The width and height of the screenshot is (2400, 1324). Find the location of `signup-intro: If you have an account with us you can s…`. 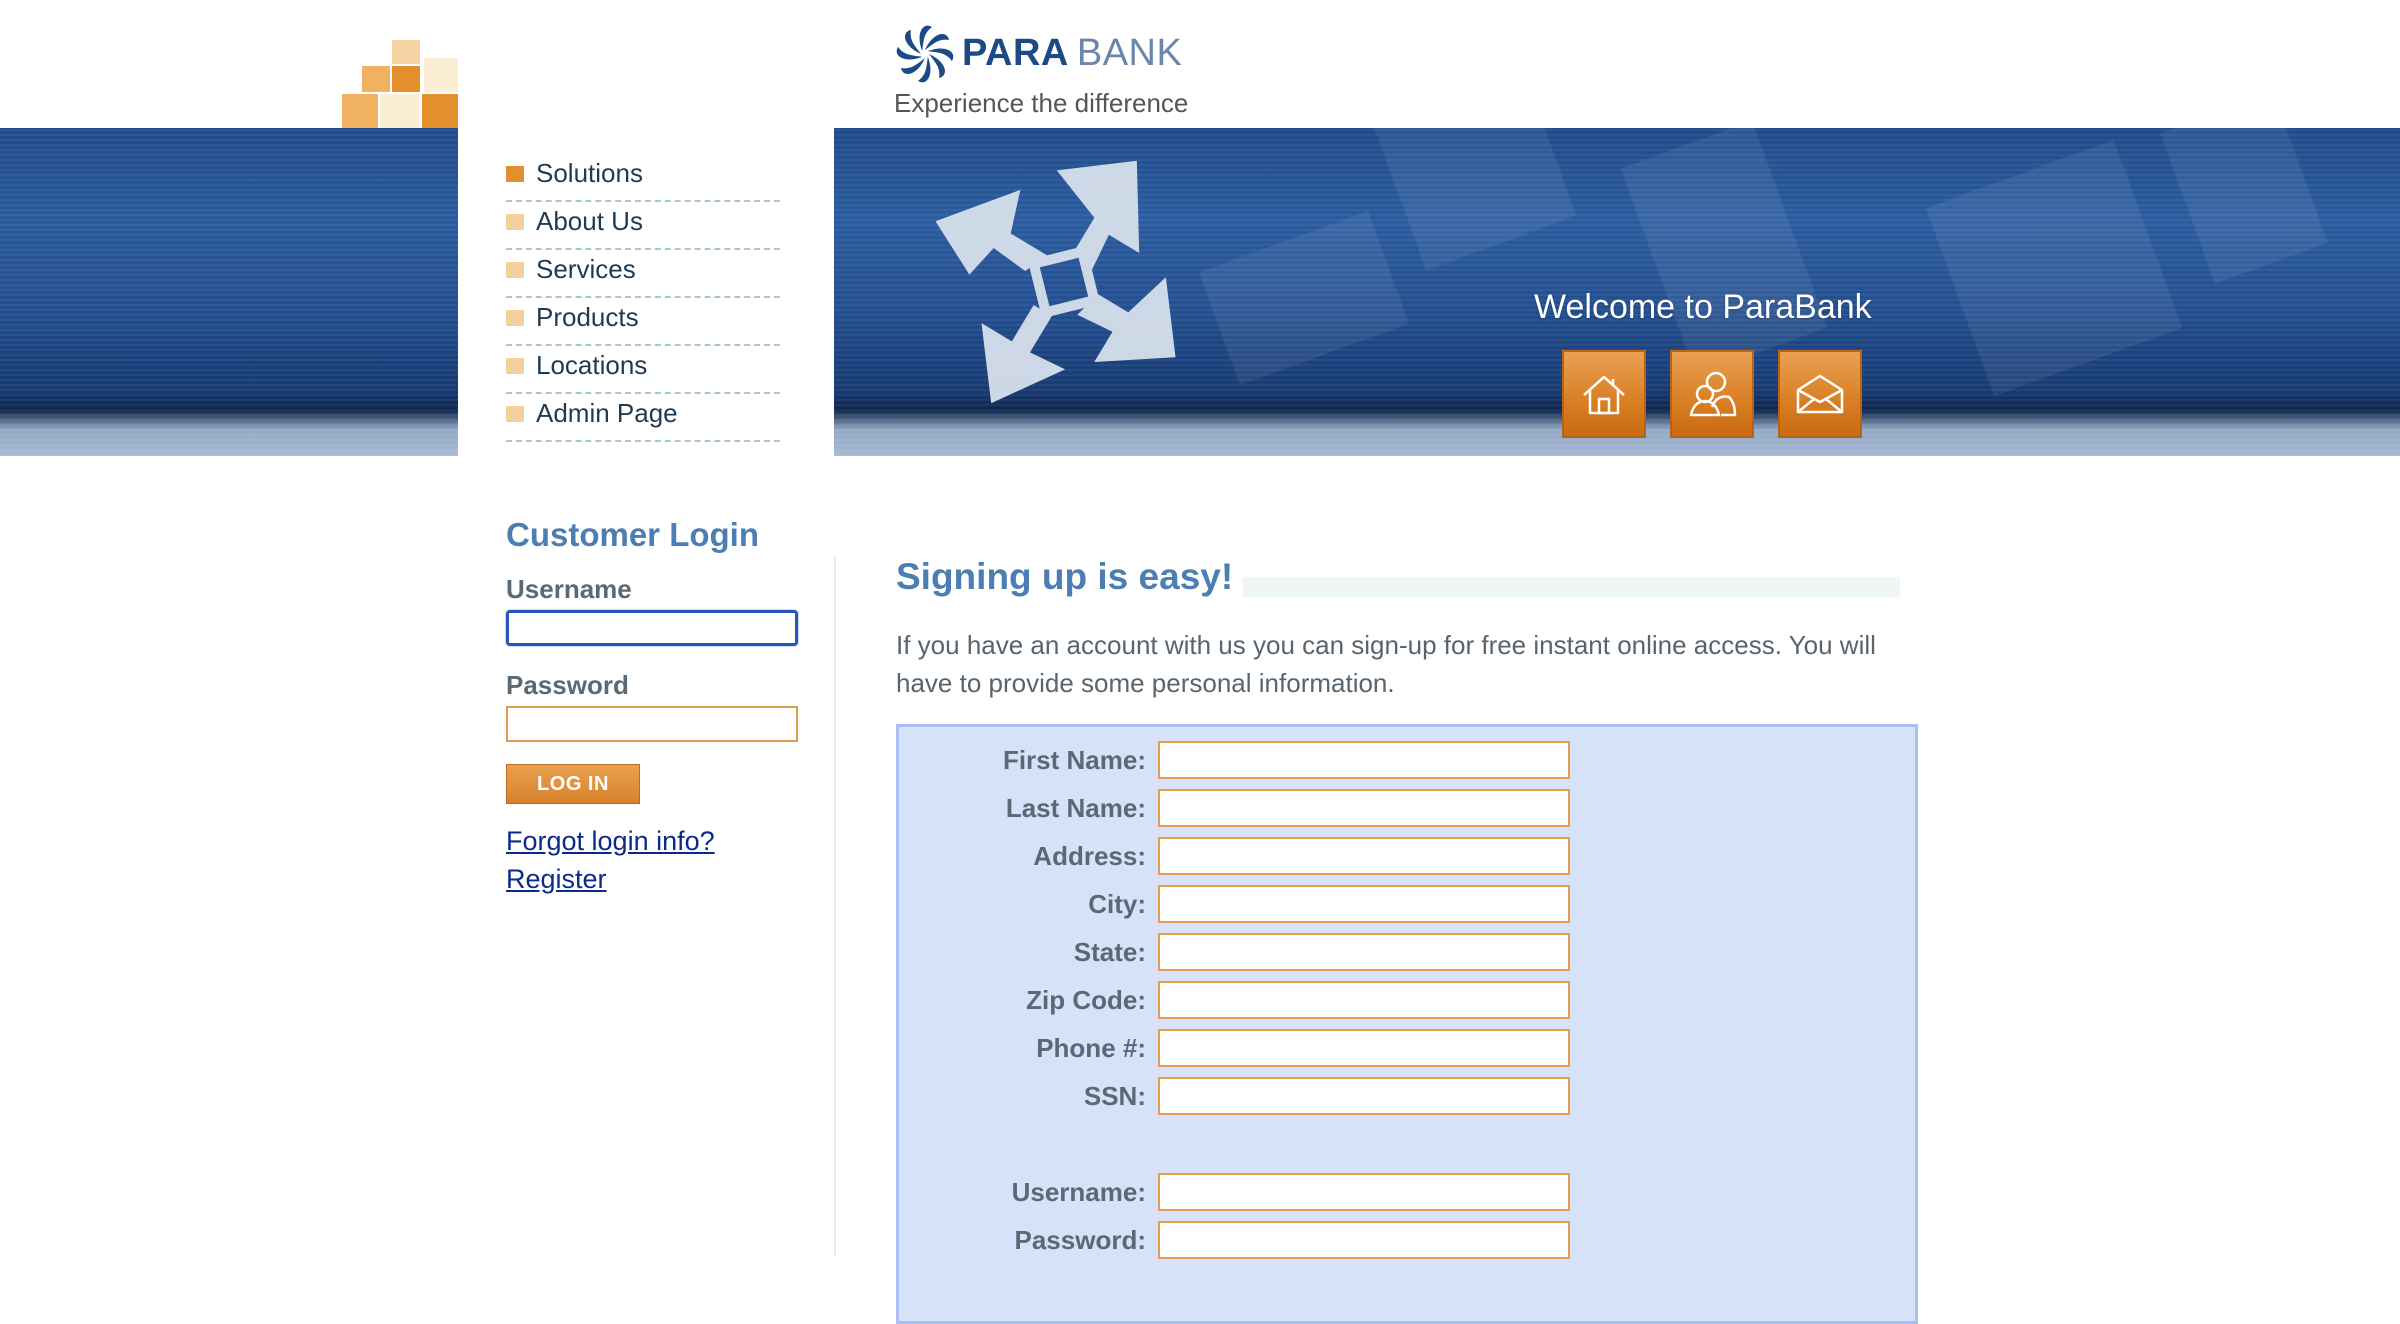

signup-intro: If you have an account with us you can s… is located at coordinates (1386, 664).